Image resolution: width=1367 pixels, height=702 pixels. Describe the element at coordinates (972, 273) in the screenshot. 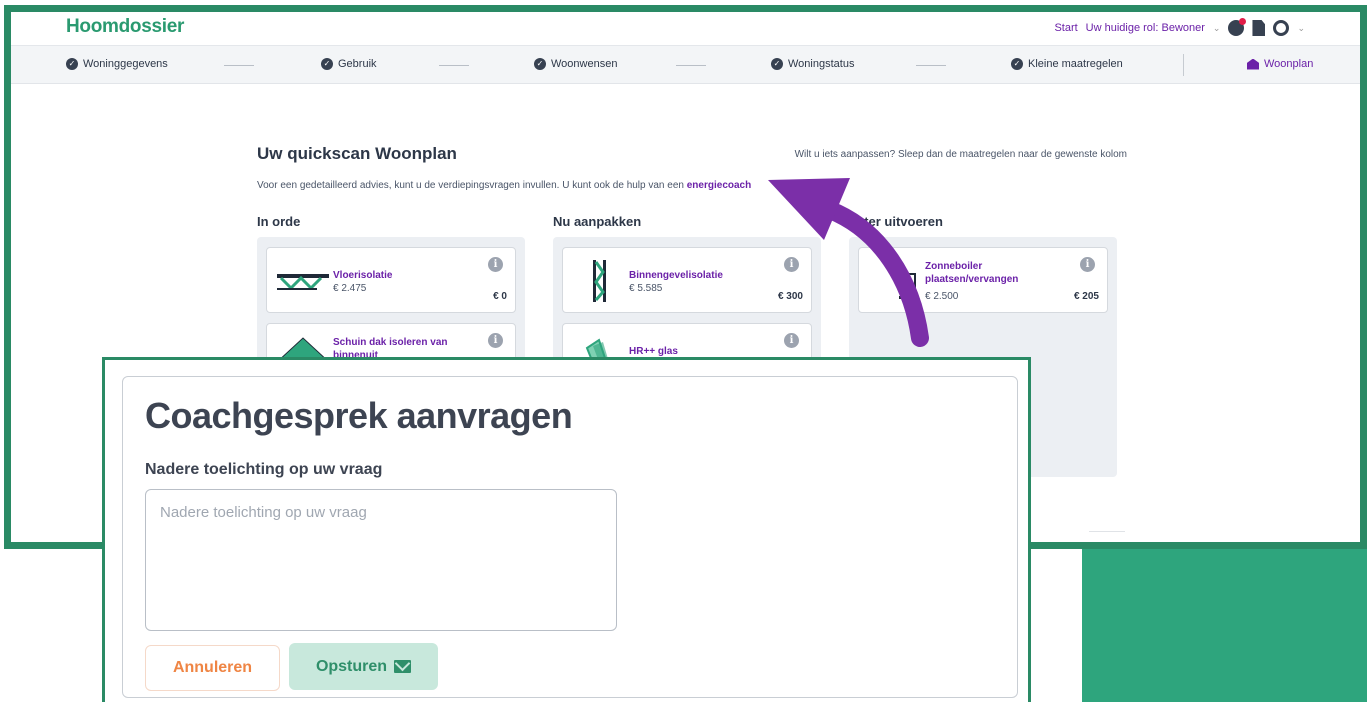

I see `measure-name: Zonneboiler plaatsen/vervangen` at that location.